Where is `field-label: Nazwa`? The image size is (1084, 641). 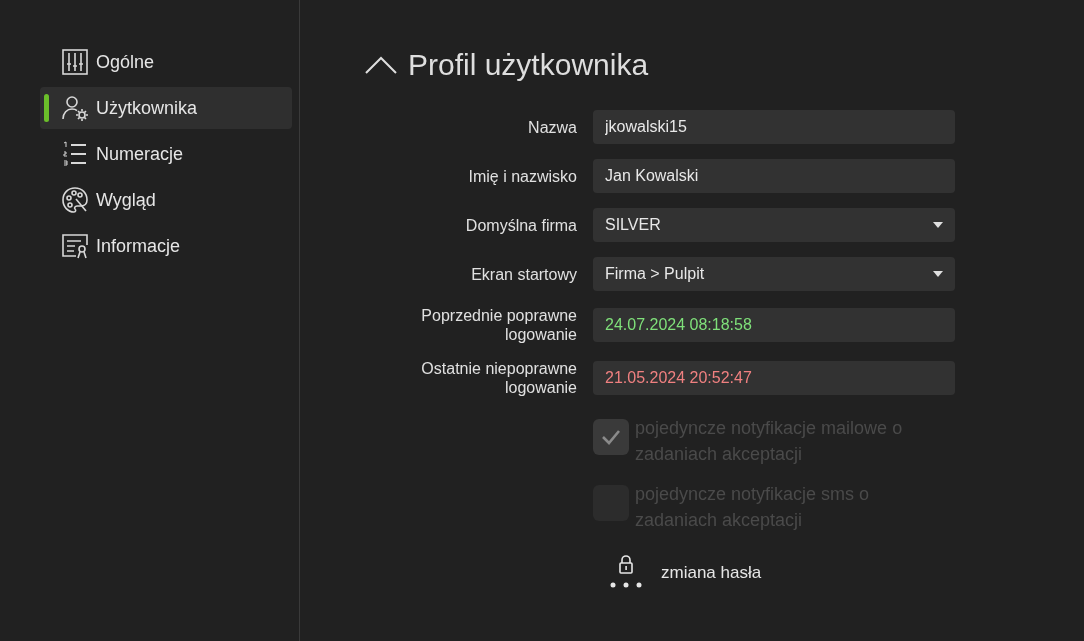
field-label: Nazwa is located at coordinates (552, 127).